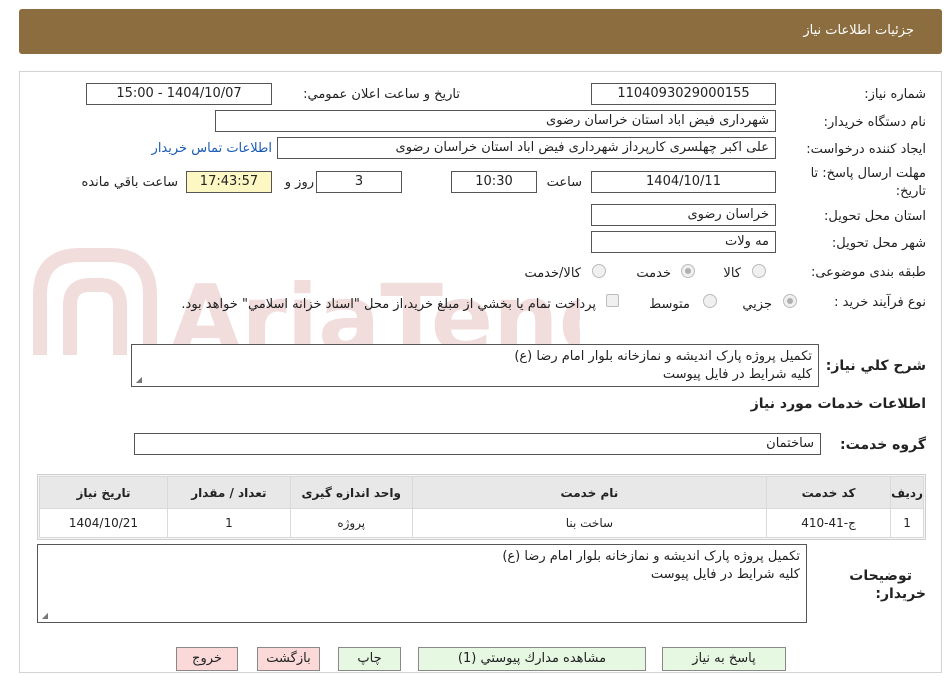  Describe the element at coordinates (875, 366) in the screenshot. I see `summary-label: شرح كلي نياز:` at that location.